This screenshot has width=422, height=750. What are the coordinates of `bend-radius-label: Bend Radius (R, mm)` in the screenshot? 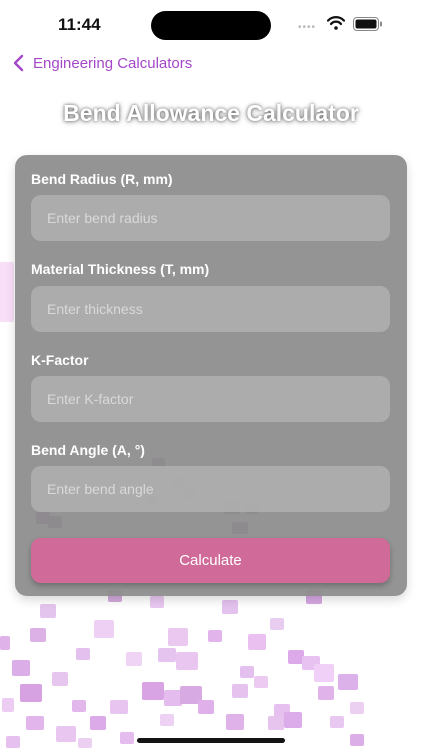 It's located at (102, 179).